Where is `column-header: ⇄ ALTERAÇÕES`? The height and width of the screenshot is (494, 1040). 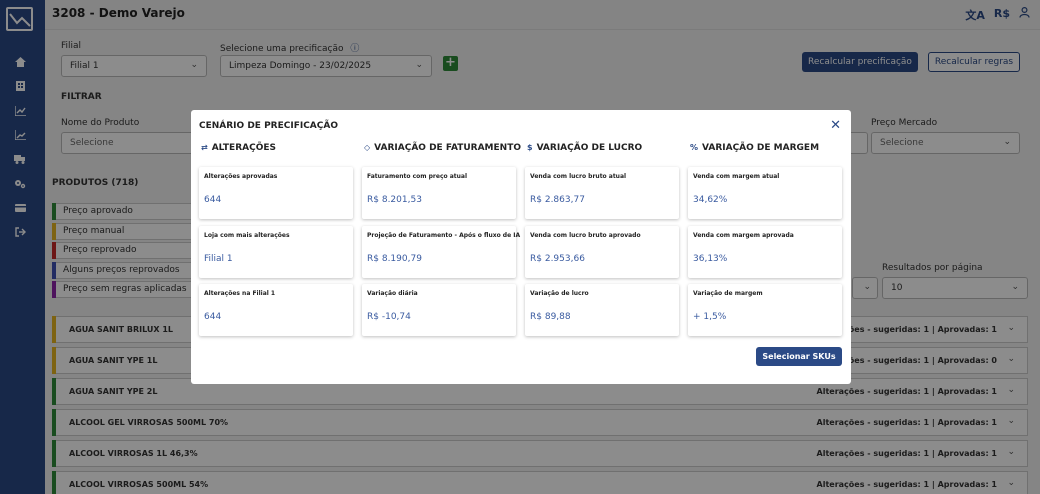 column-header: ⇄ ALTERAÇÕES is located at coordinates (238, 148).